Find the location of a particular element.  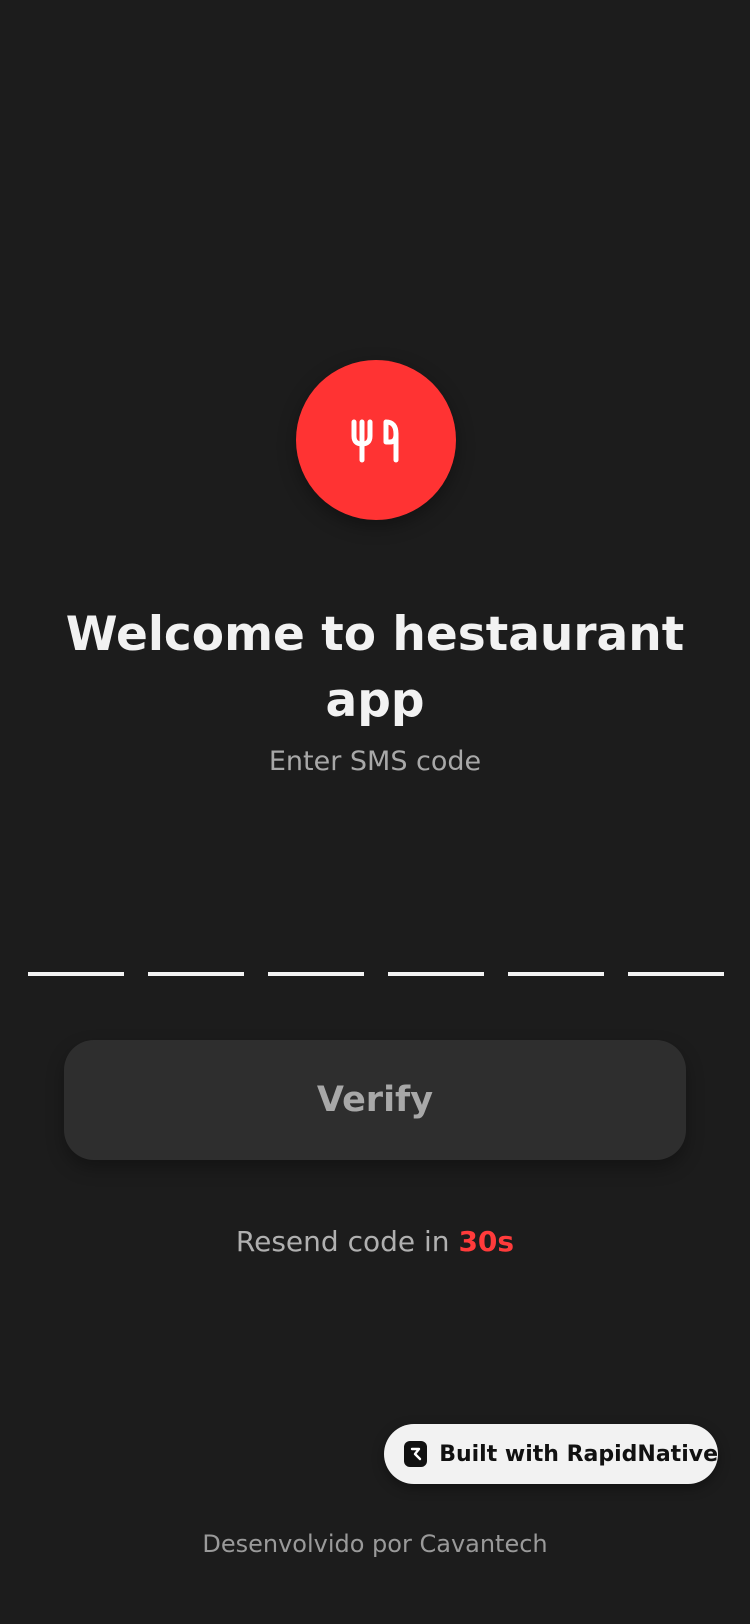

rapidnative-logo-icon is located at coordinates (416, 1454).